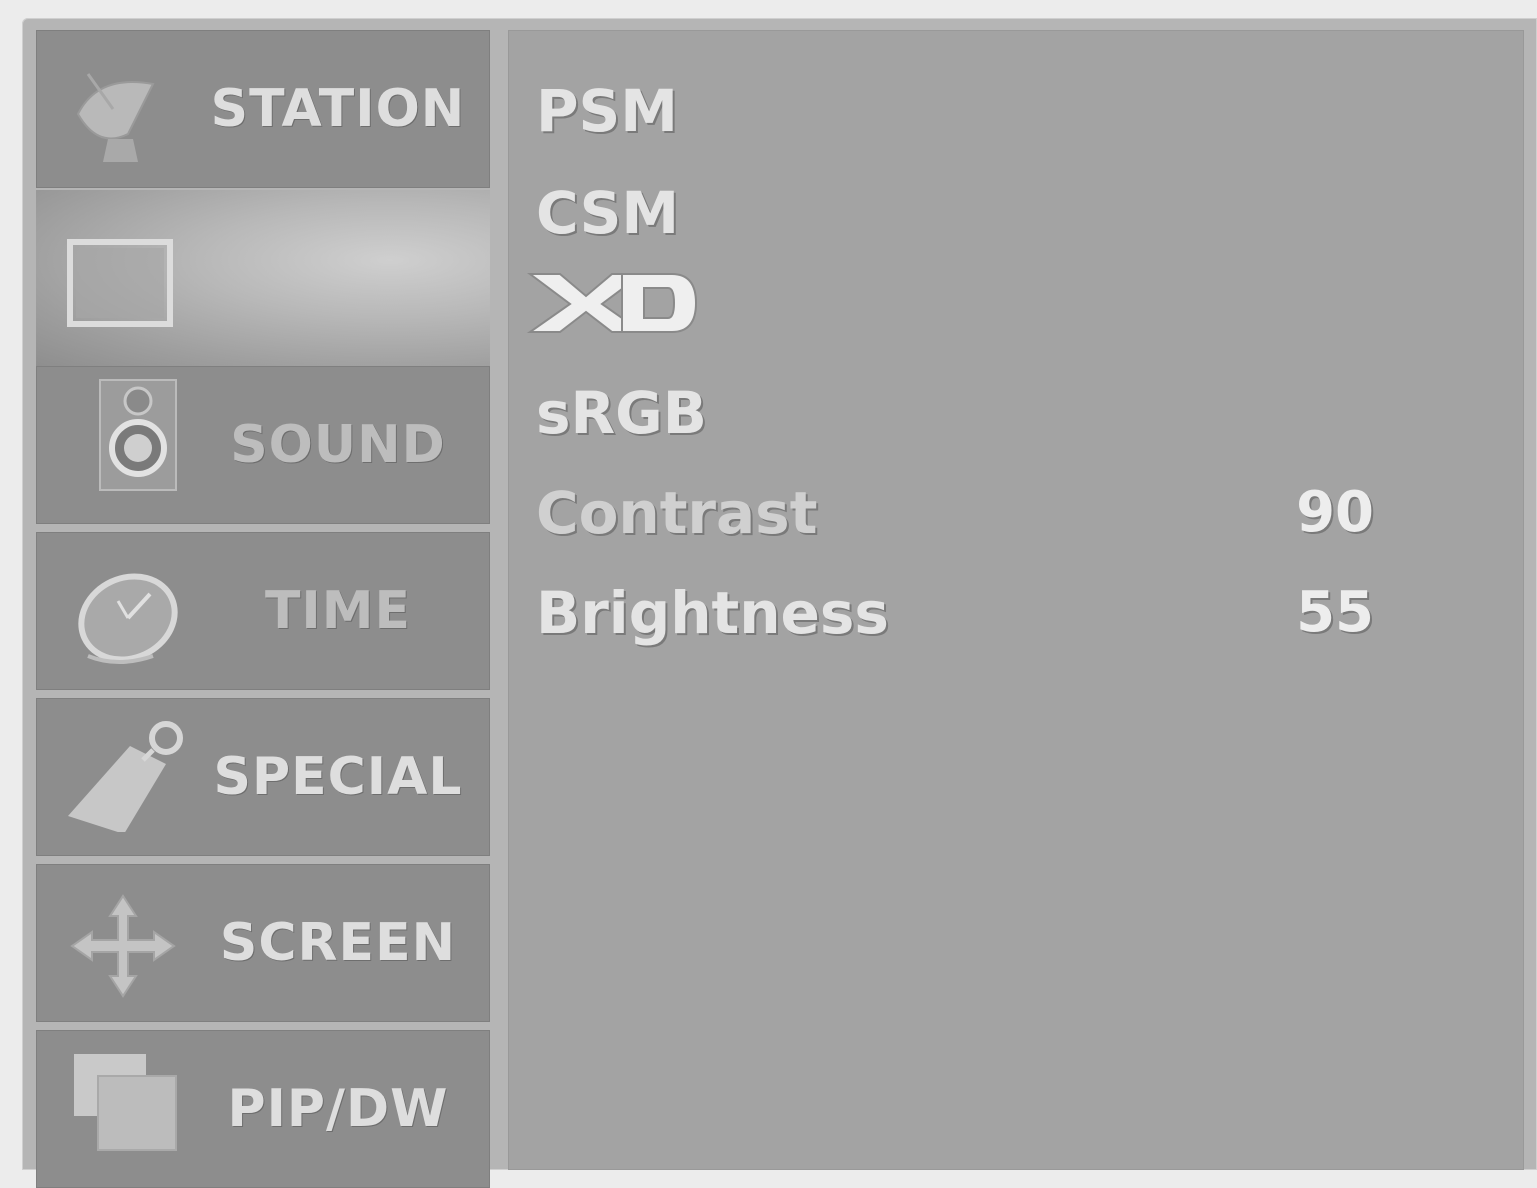 This screenshot has width=1537, height=1188. What do you see at coordinates (607, 111) in the screenshot?
I see `option-psm: PSM` at bounding box center [607, 111].